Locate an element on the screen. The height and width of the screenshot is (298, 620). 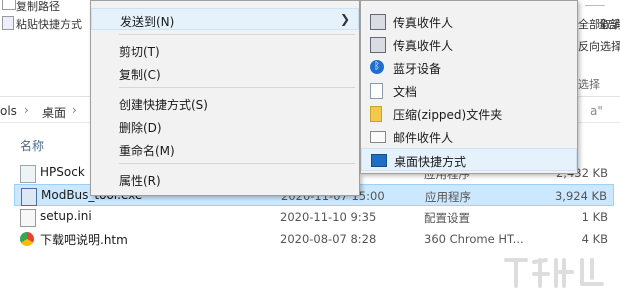
submenu-item-mail: 邮件收件人 is located at coordinates (469, 136).